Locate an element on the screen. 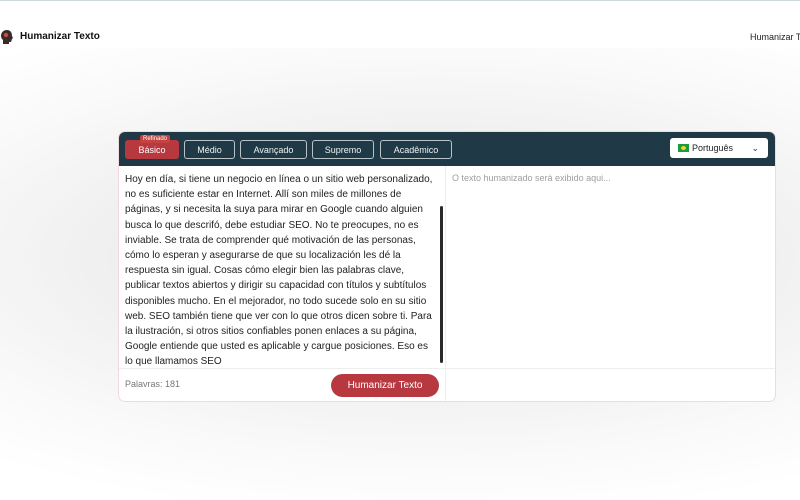 This screenshot has width=800, height=500. logo-head-icon is located at coordinates (7, 37).